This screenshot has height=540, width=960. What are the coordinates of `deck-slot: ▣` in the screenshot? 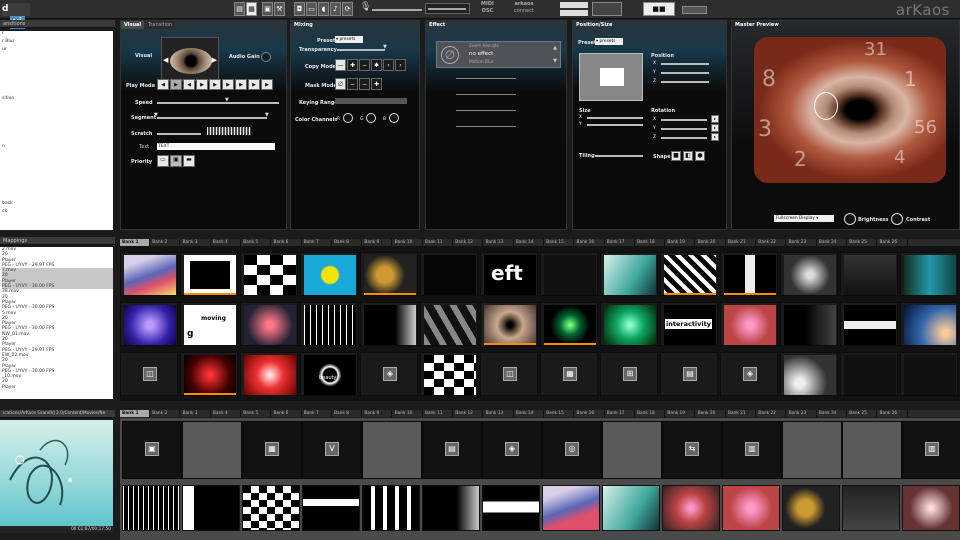 It's located at (152, 450).